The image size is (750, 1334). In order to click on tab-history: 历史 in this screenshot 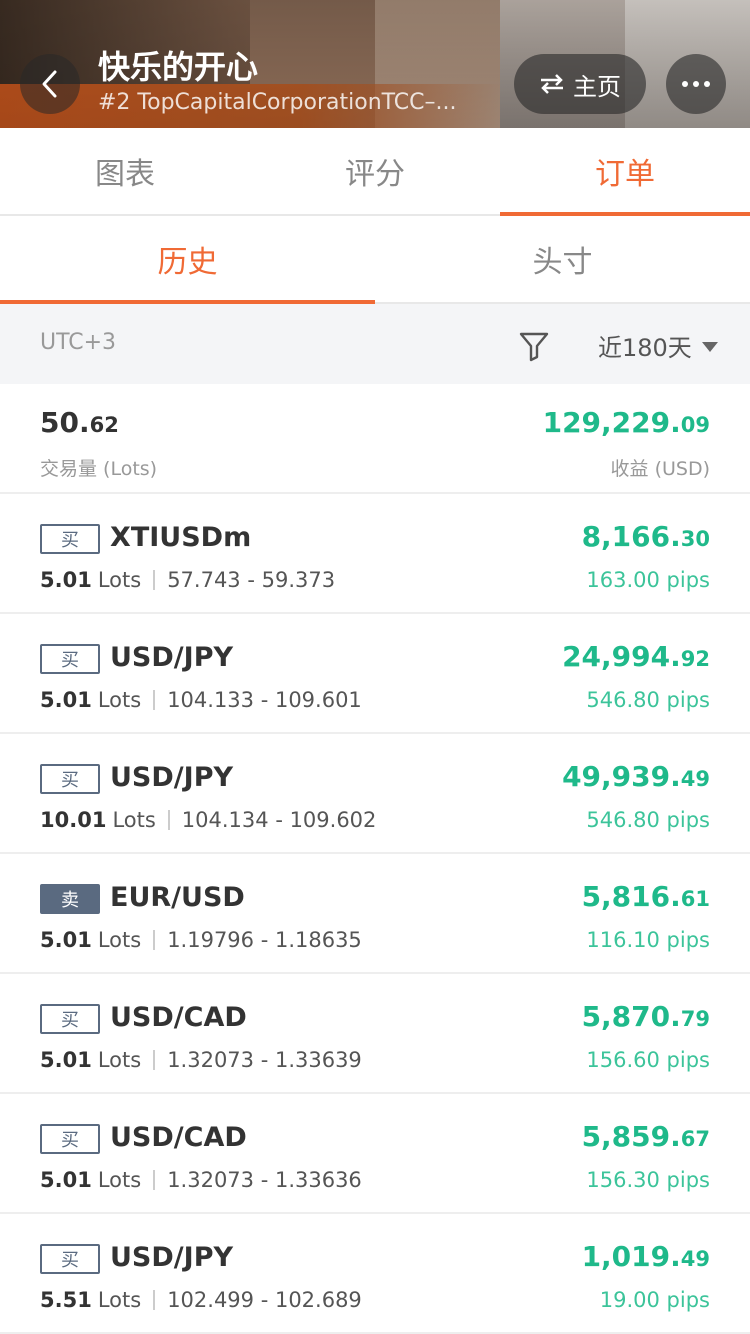, I will do `click(187, 260)`.